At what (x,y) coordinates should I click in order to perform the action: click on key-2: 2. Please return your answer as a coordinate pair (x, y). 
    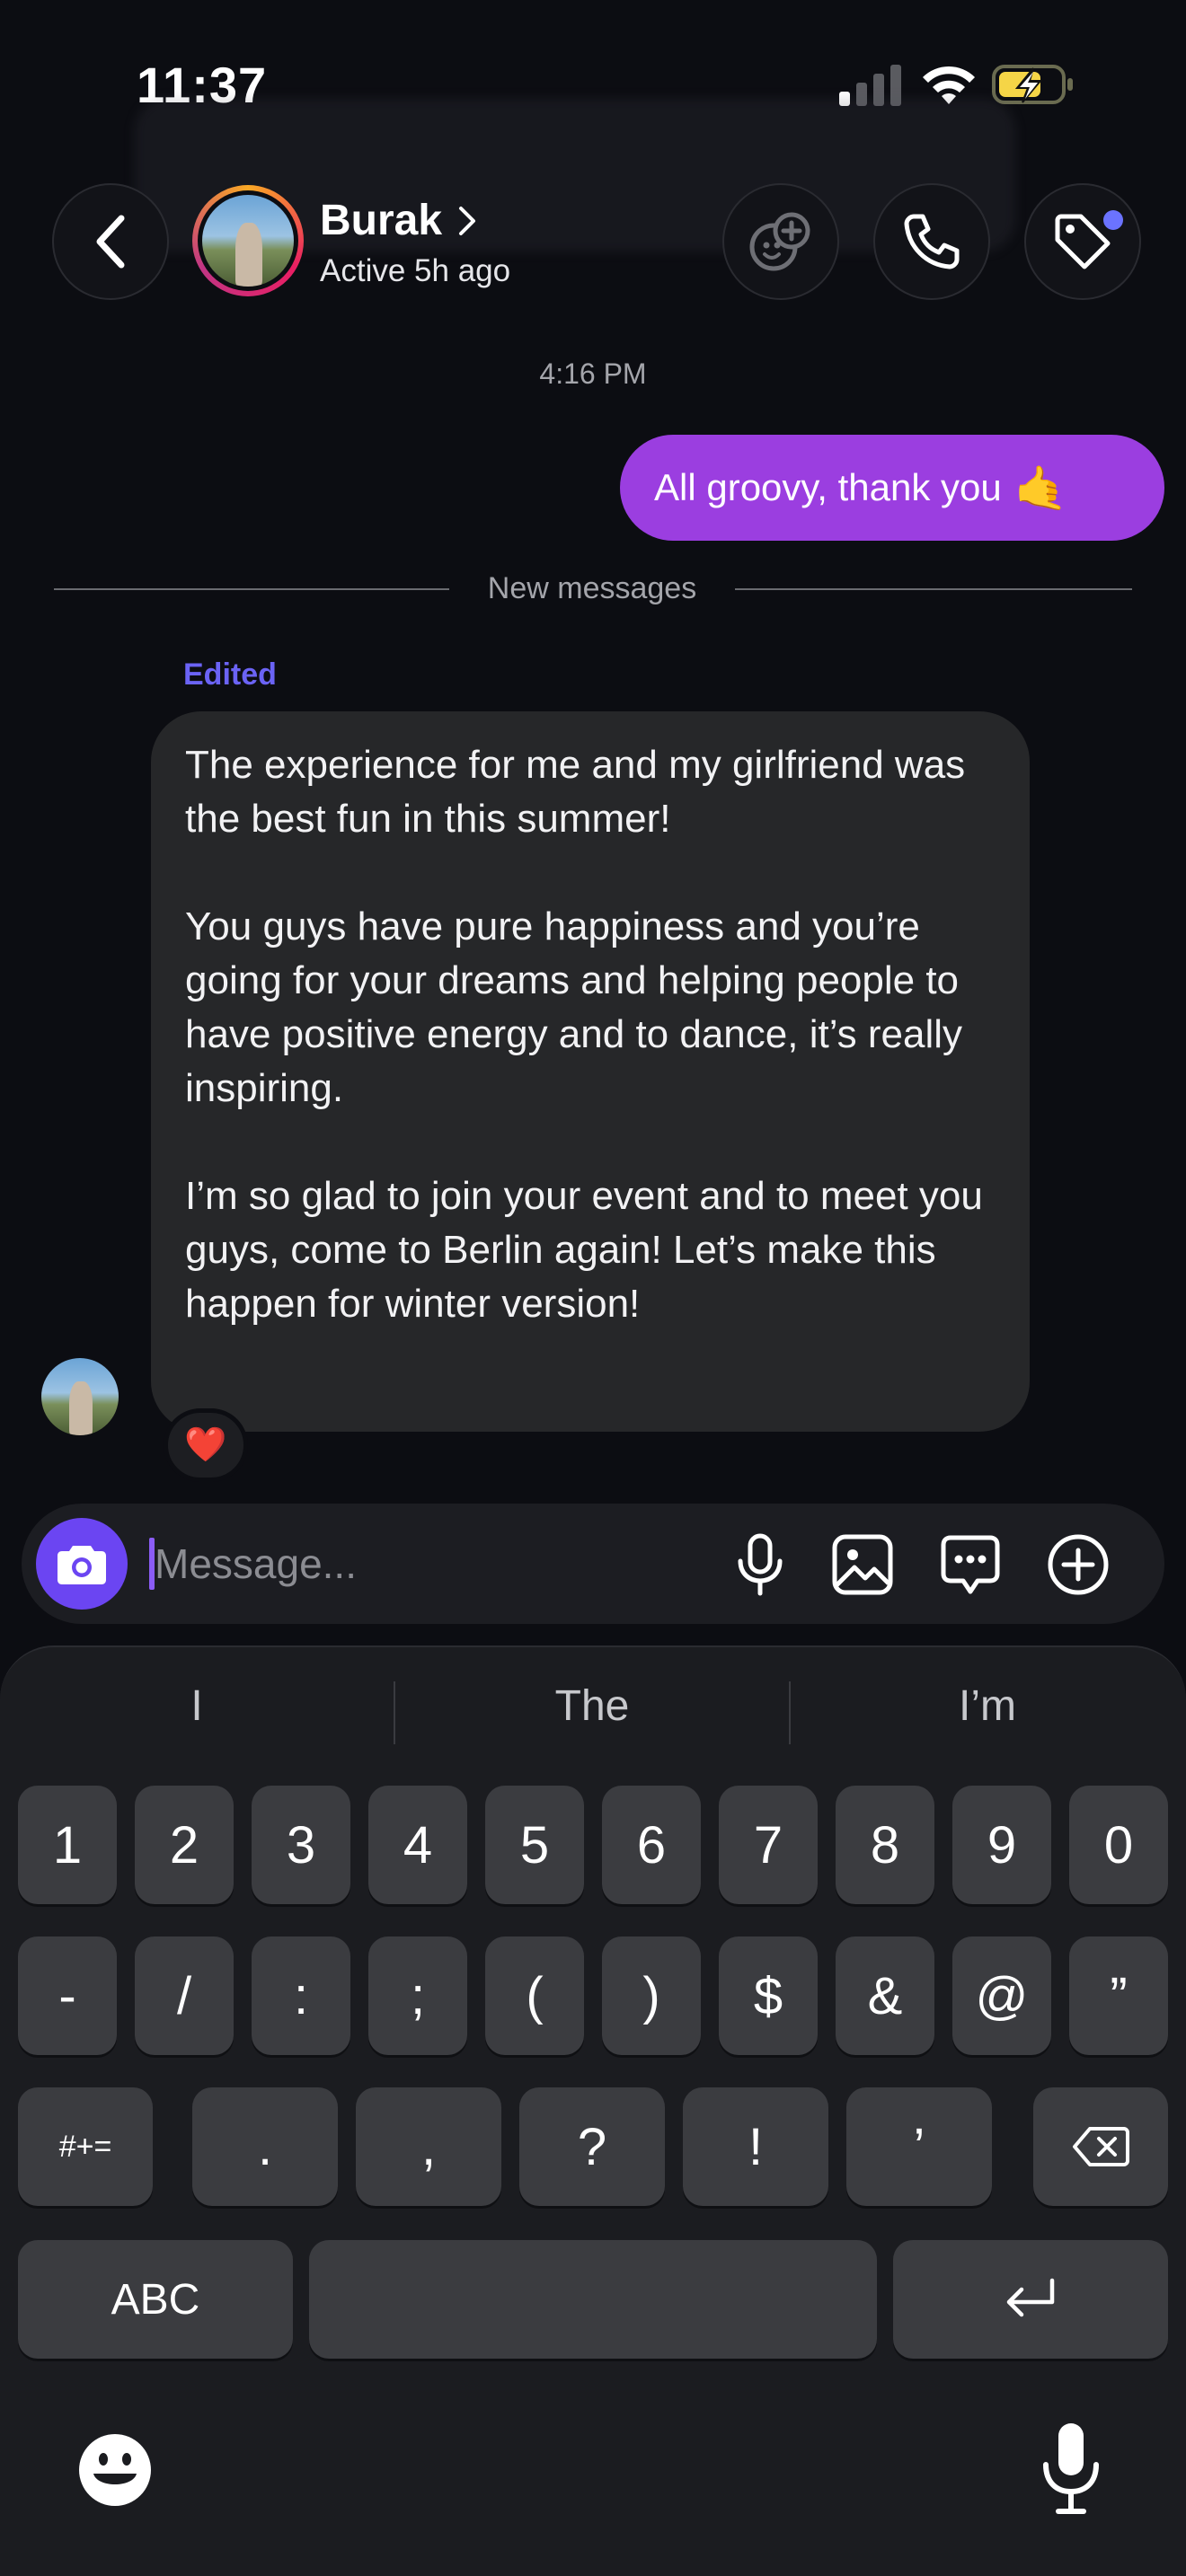
    Looking at the image, I should click on (184, 1845).